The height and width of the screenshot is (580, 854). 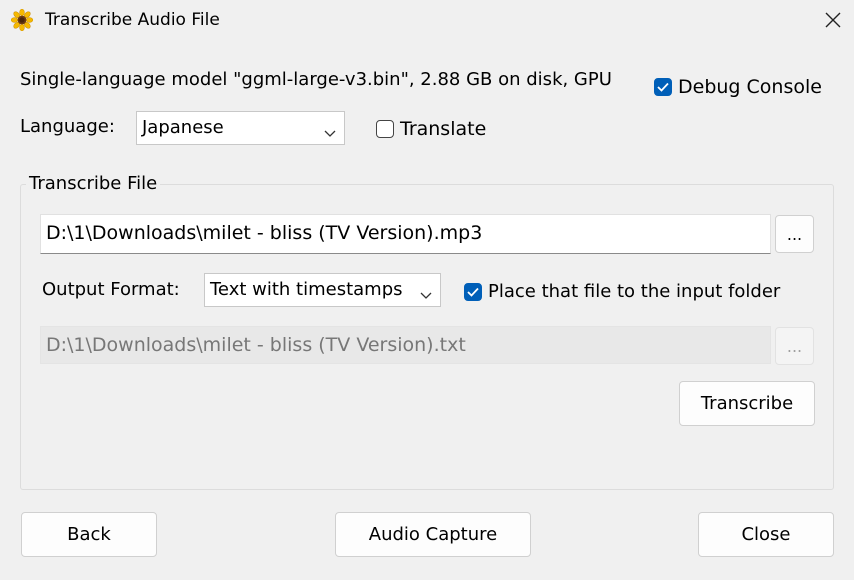 What do you see at coordinates (433, 534) in the screenshot?
I see `audio-capture-button: Audio Capture` at bounding box center [433, 534].